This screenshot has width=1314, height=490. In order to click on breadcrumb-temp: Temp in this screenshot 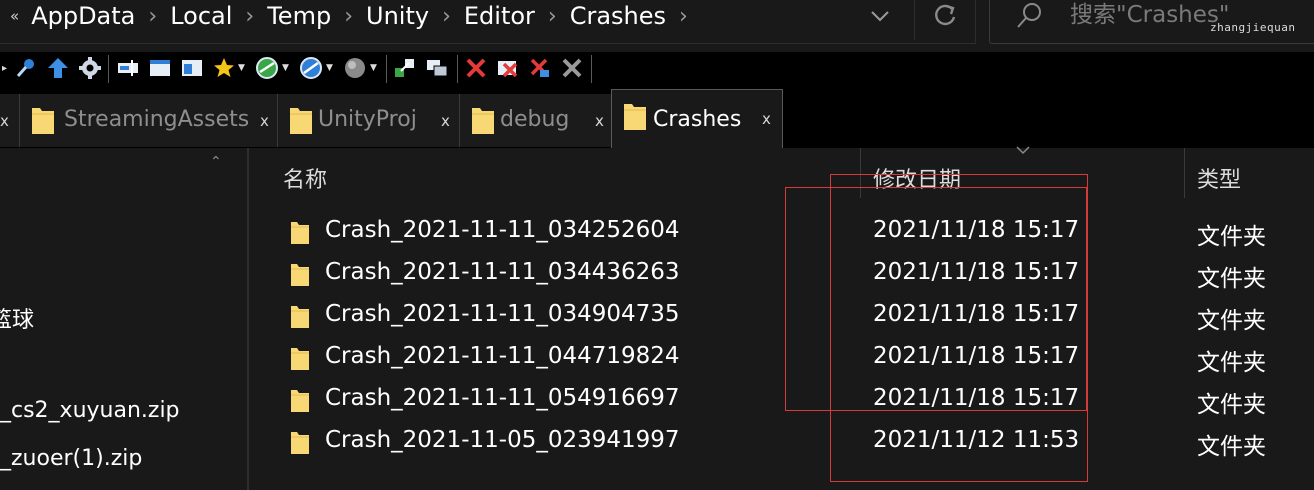, I will do `click(299, 16)`.